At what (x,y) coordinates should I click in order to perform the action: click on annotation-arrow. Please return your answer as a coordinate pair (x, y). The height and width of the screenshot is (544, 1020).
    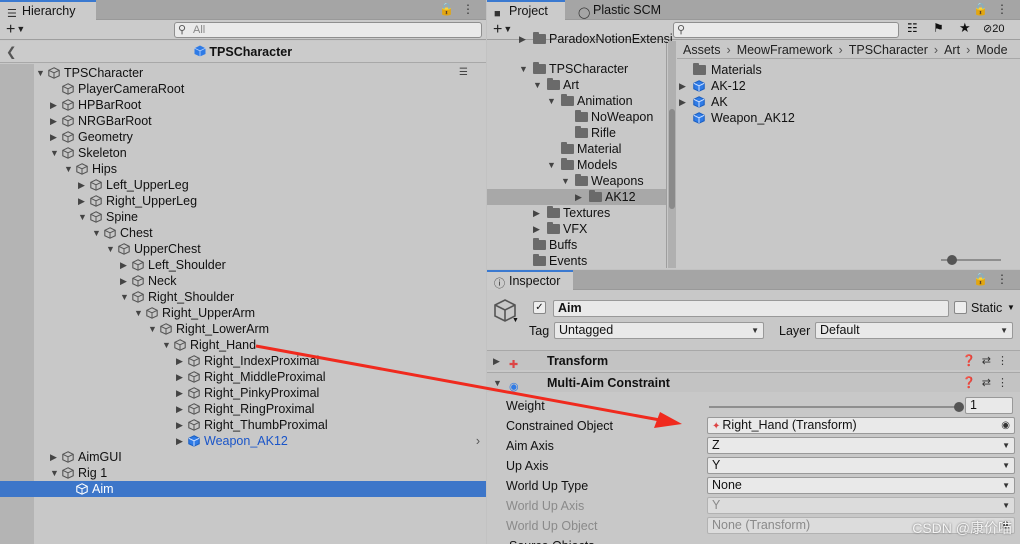
    Looking at the image, I should click on (468, 386).